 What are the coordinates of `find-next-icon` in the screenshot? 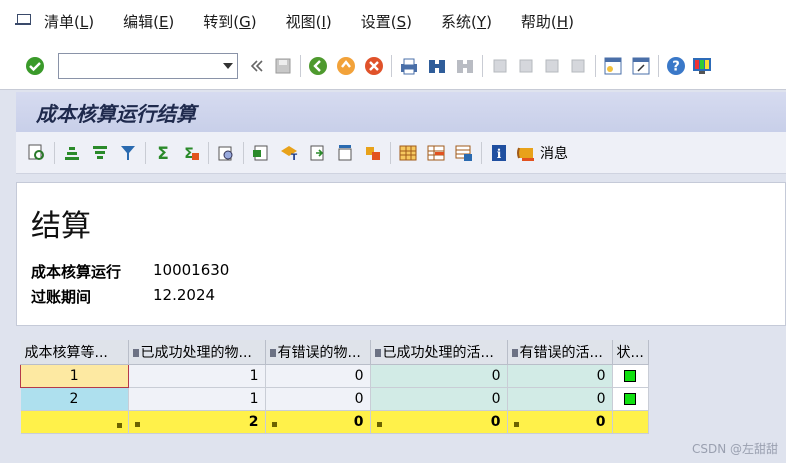 It's located at (465, 66).